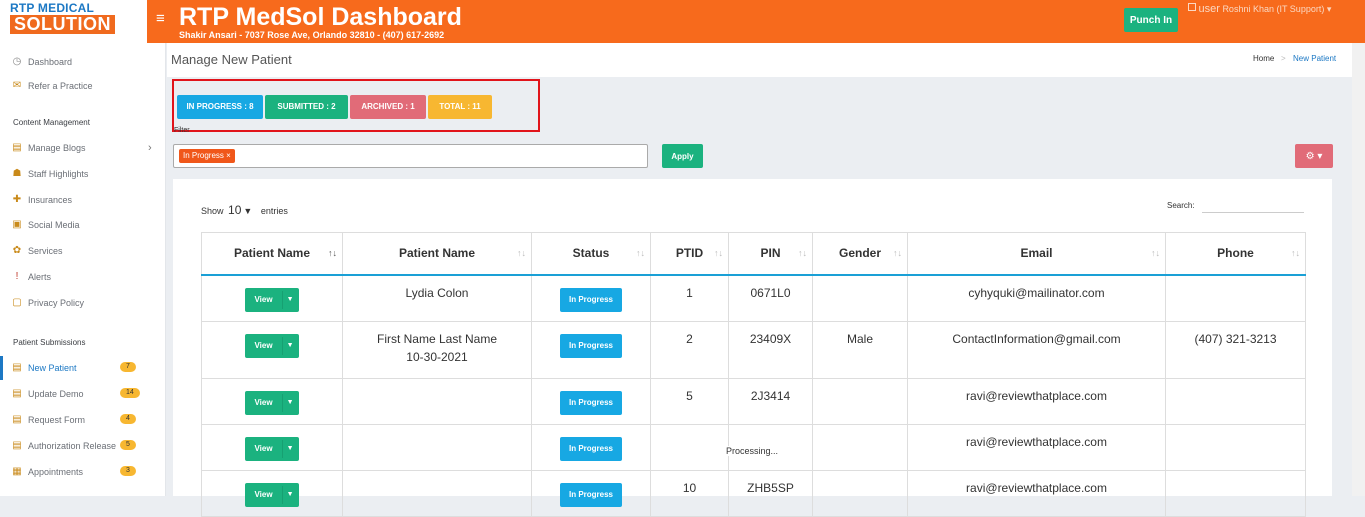 This screenshot has width=1365, height=517. I want to click on authorization-icon: ▤, so click(17, 445).